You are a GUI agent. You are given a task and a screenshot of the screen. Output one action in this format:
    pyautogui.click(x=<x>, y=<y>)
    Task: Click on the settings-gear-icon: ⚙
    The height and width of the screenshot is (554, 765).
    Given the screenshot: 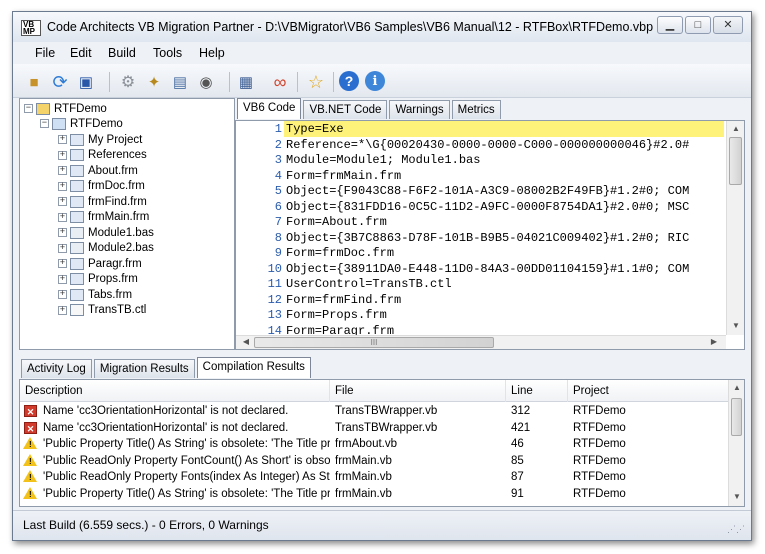 What is the action you would take?
    pyautogui.click(x=128, y=82)
    